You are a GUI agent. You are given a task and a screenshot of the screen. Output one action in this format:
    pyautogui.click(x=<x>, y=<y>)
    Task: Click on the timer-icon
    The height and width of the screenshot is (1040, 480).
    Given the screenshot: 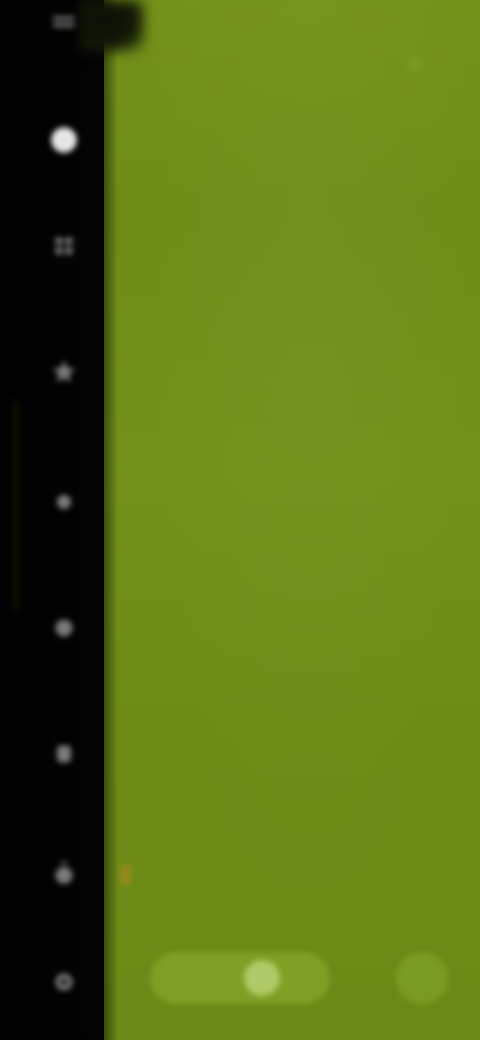 What is the action you would take?
    pyautogui.click(x=64, y=872)
    